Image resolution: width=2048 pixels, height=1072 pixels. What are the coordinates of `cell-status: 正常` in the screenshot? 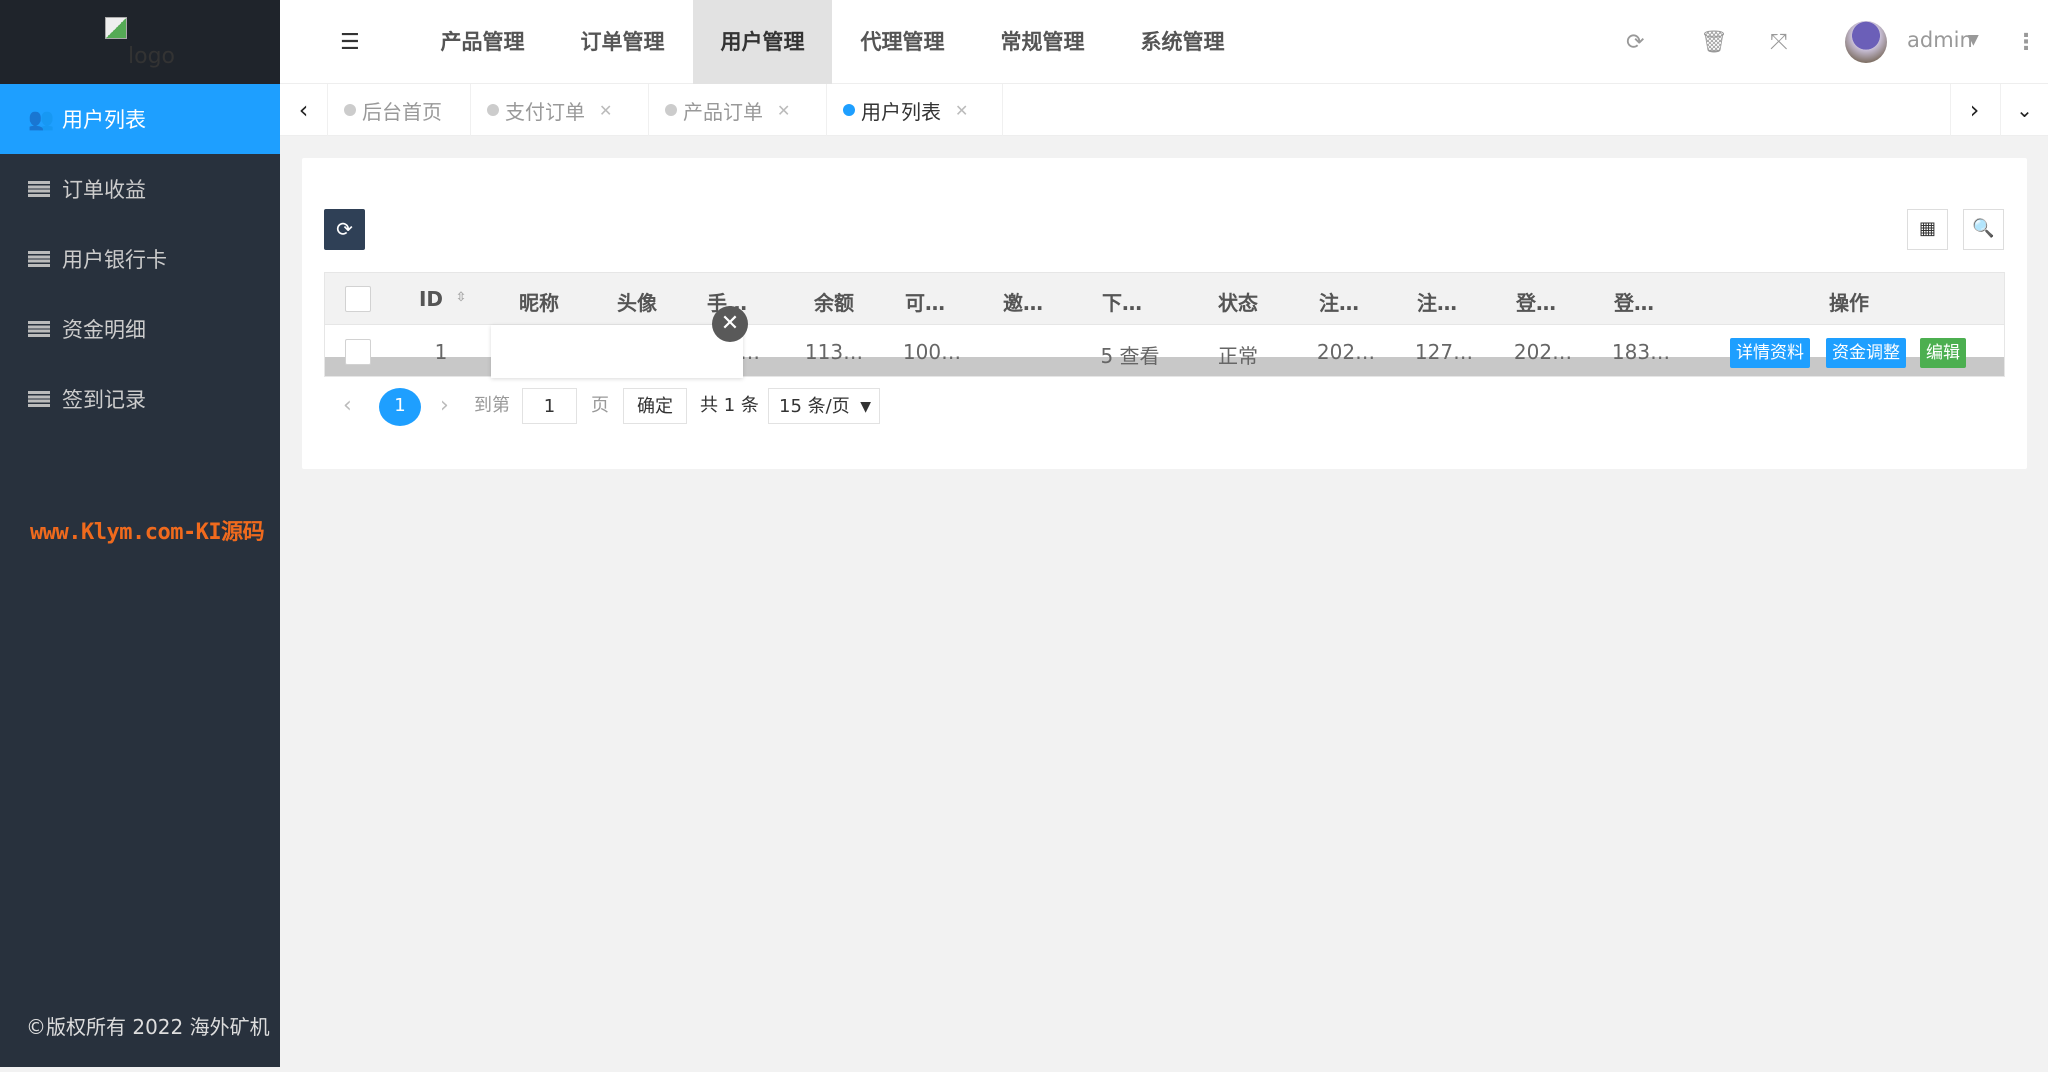 It's located at (1238, 356).